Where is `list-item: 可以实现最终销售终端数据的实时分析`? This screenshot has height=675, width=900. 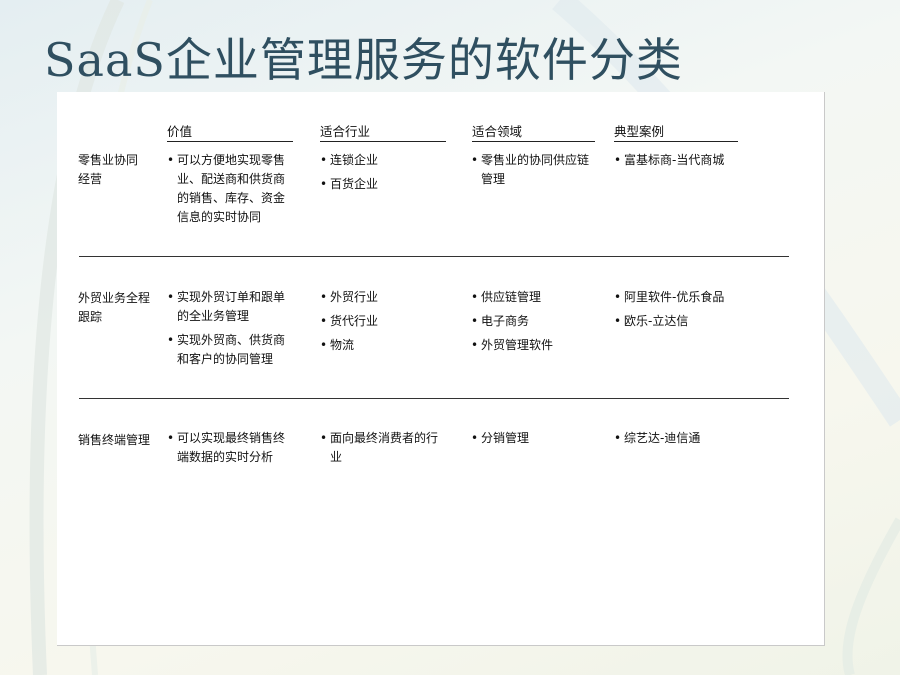
list-item: 可以实现最终销售终端数据的实时分析 is located at coordinates (228, 448).